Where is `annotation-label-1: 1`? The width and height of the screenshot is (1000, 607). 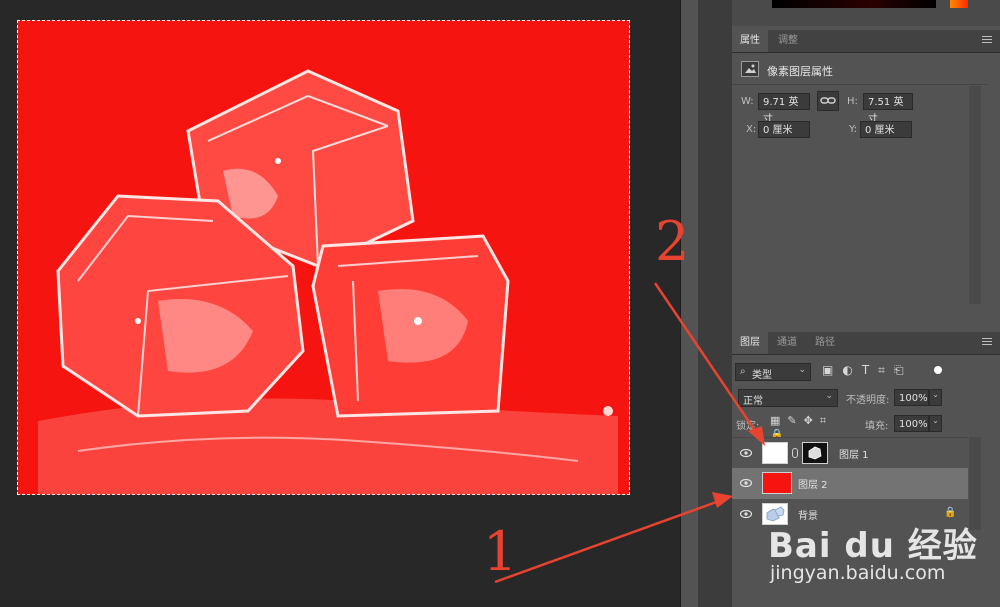
annotation-label-1: 1 is located at coordinates (500, 551).